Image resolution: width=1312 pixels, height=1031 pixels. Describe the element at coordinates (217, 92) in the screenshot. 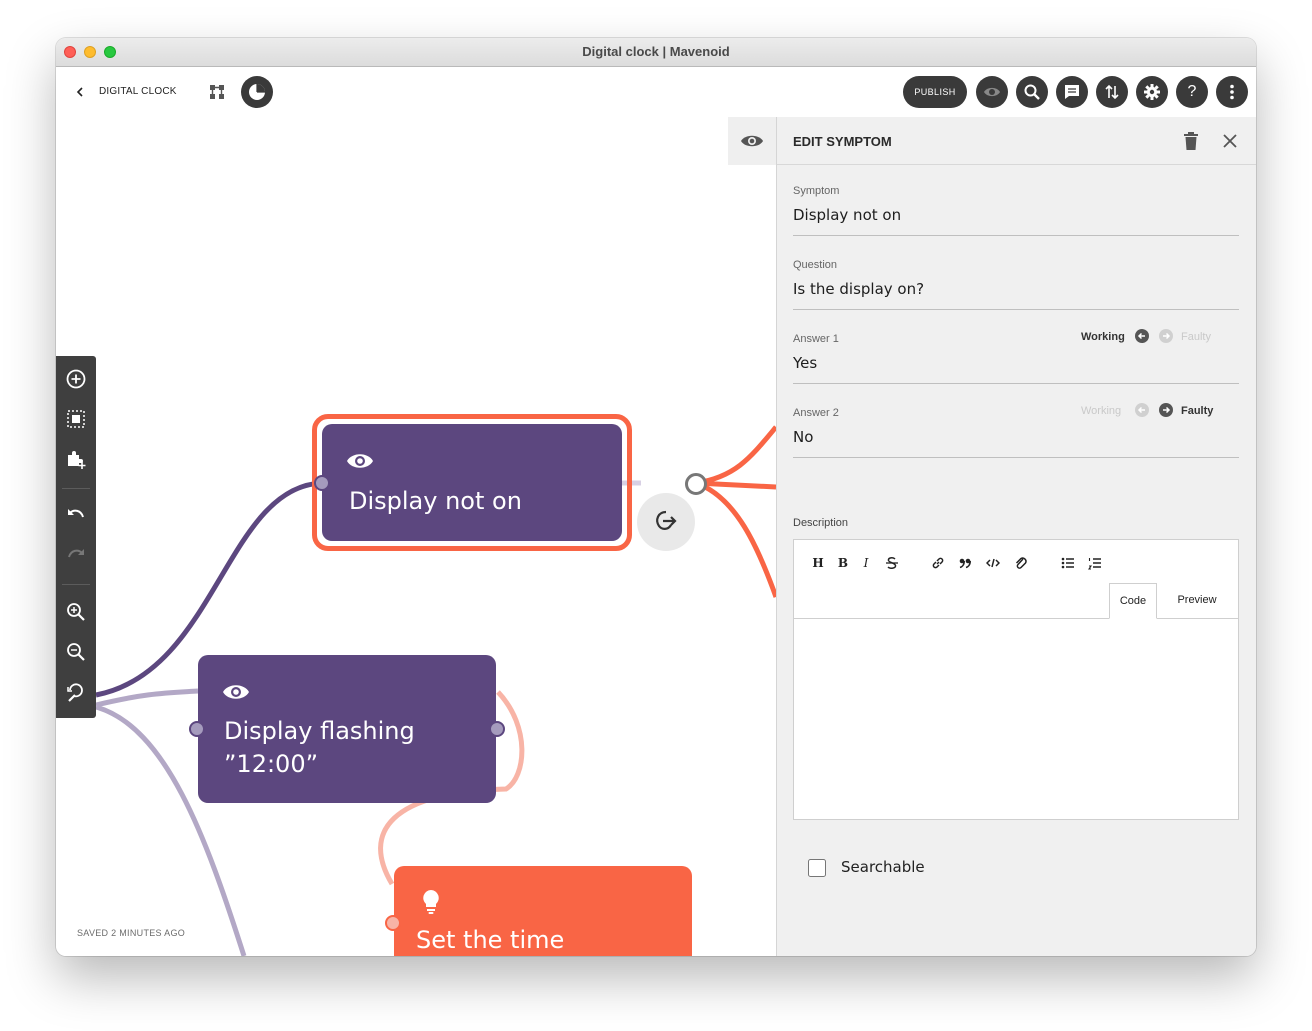

I see `hierarchy-icon` at that location.